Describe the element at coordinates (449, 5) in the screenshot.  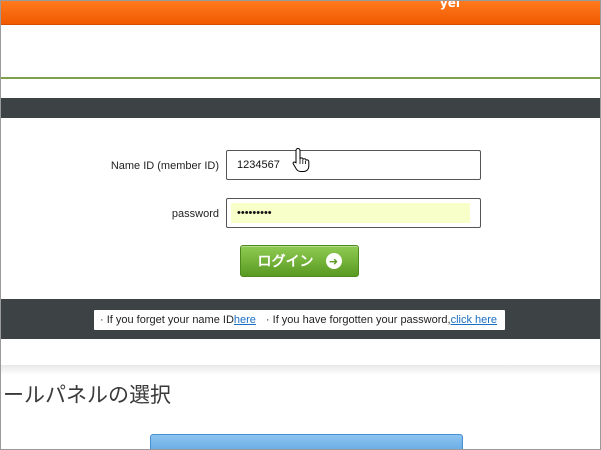
I see `banner-brand-text: yei` at that location.